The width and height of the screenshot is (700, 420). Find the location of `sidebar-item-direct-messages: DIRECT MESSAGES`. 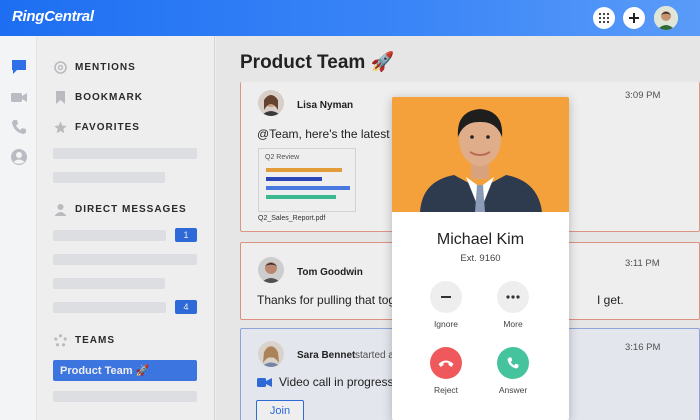

sidebar-item-direct-messages: DIRECT MESSAGES is located at coordinates (120, 209).